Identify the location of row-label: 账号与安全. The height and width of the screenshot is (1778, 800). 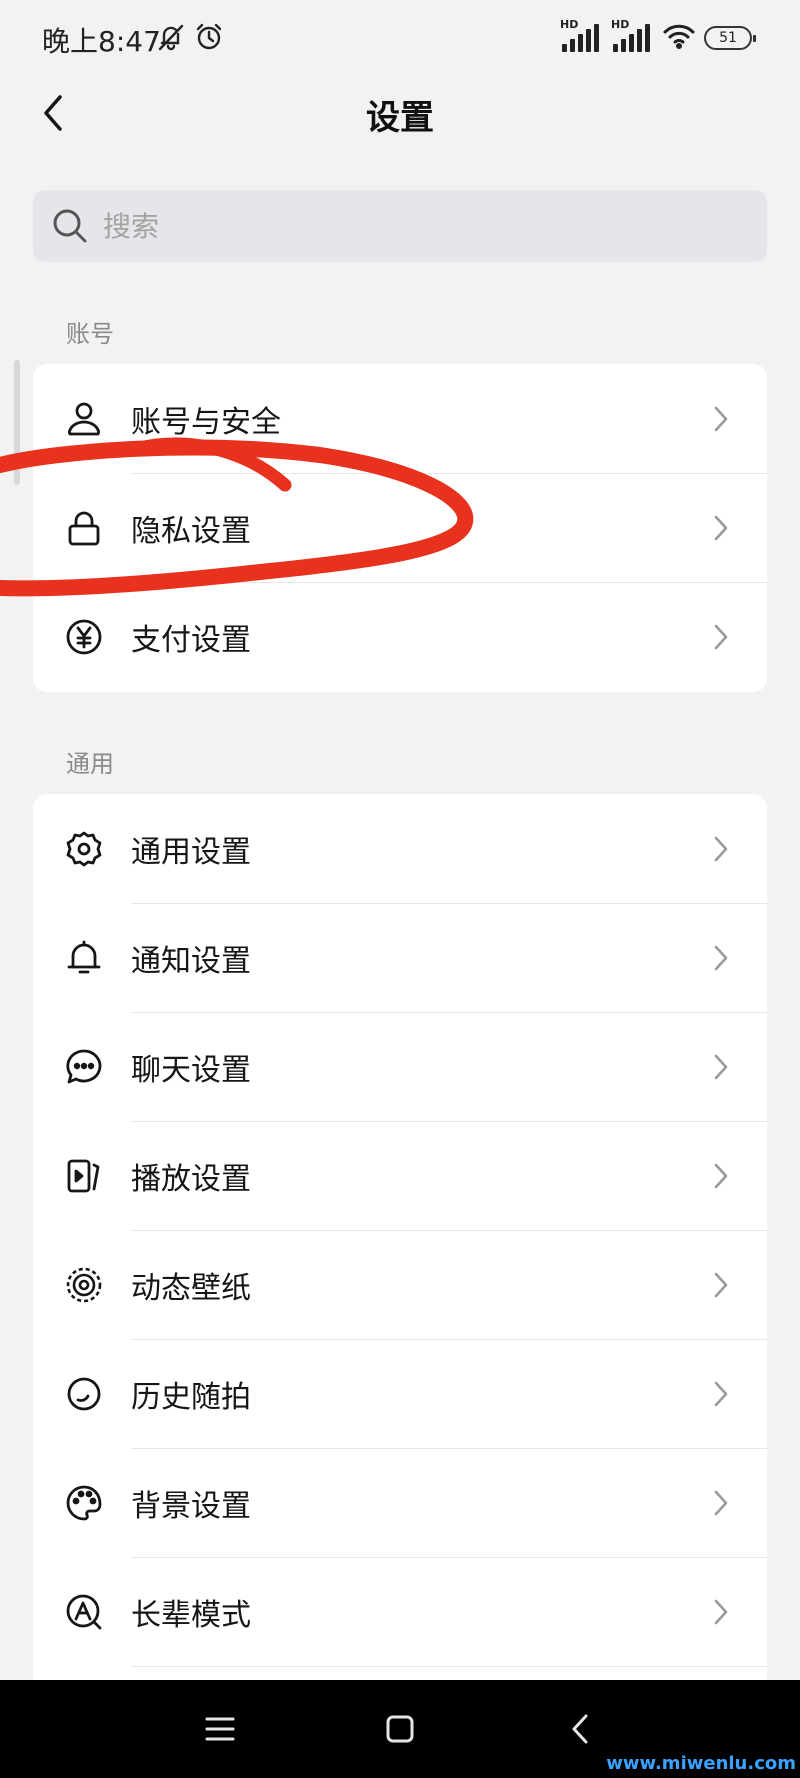
(206, 422).